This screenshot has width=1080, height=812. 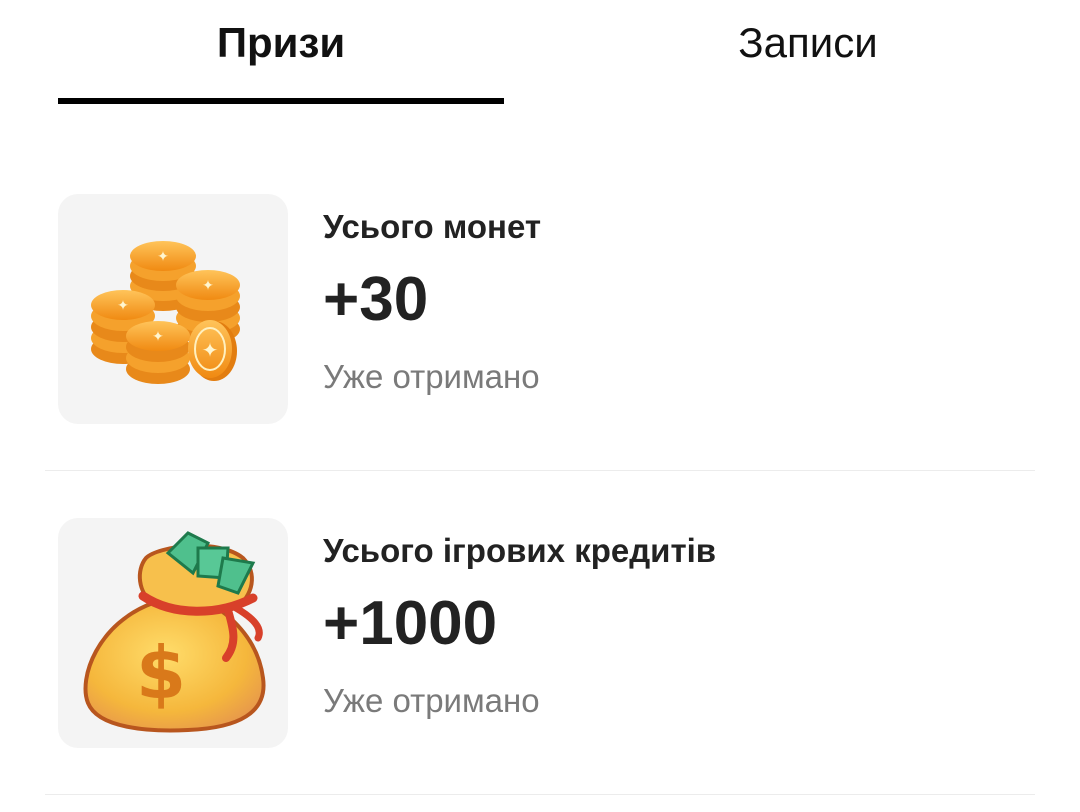 What do you see at coordinates (520, 550) in the screenshot?
I see `prize-title: Усього ігрових кредитів` at bounding box center [520, 550].